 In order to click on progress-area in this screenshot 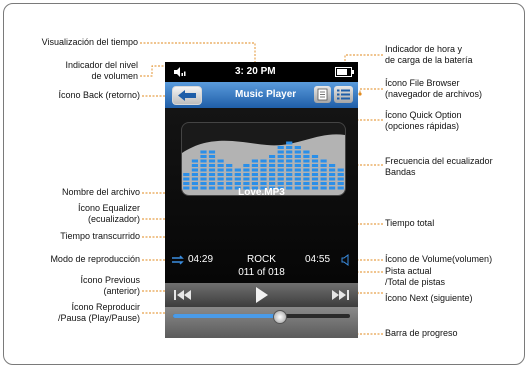, I will do `click(261, 322)`.